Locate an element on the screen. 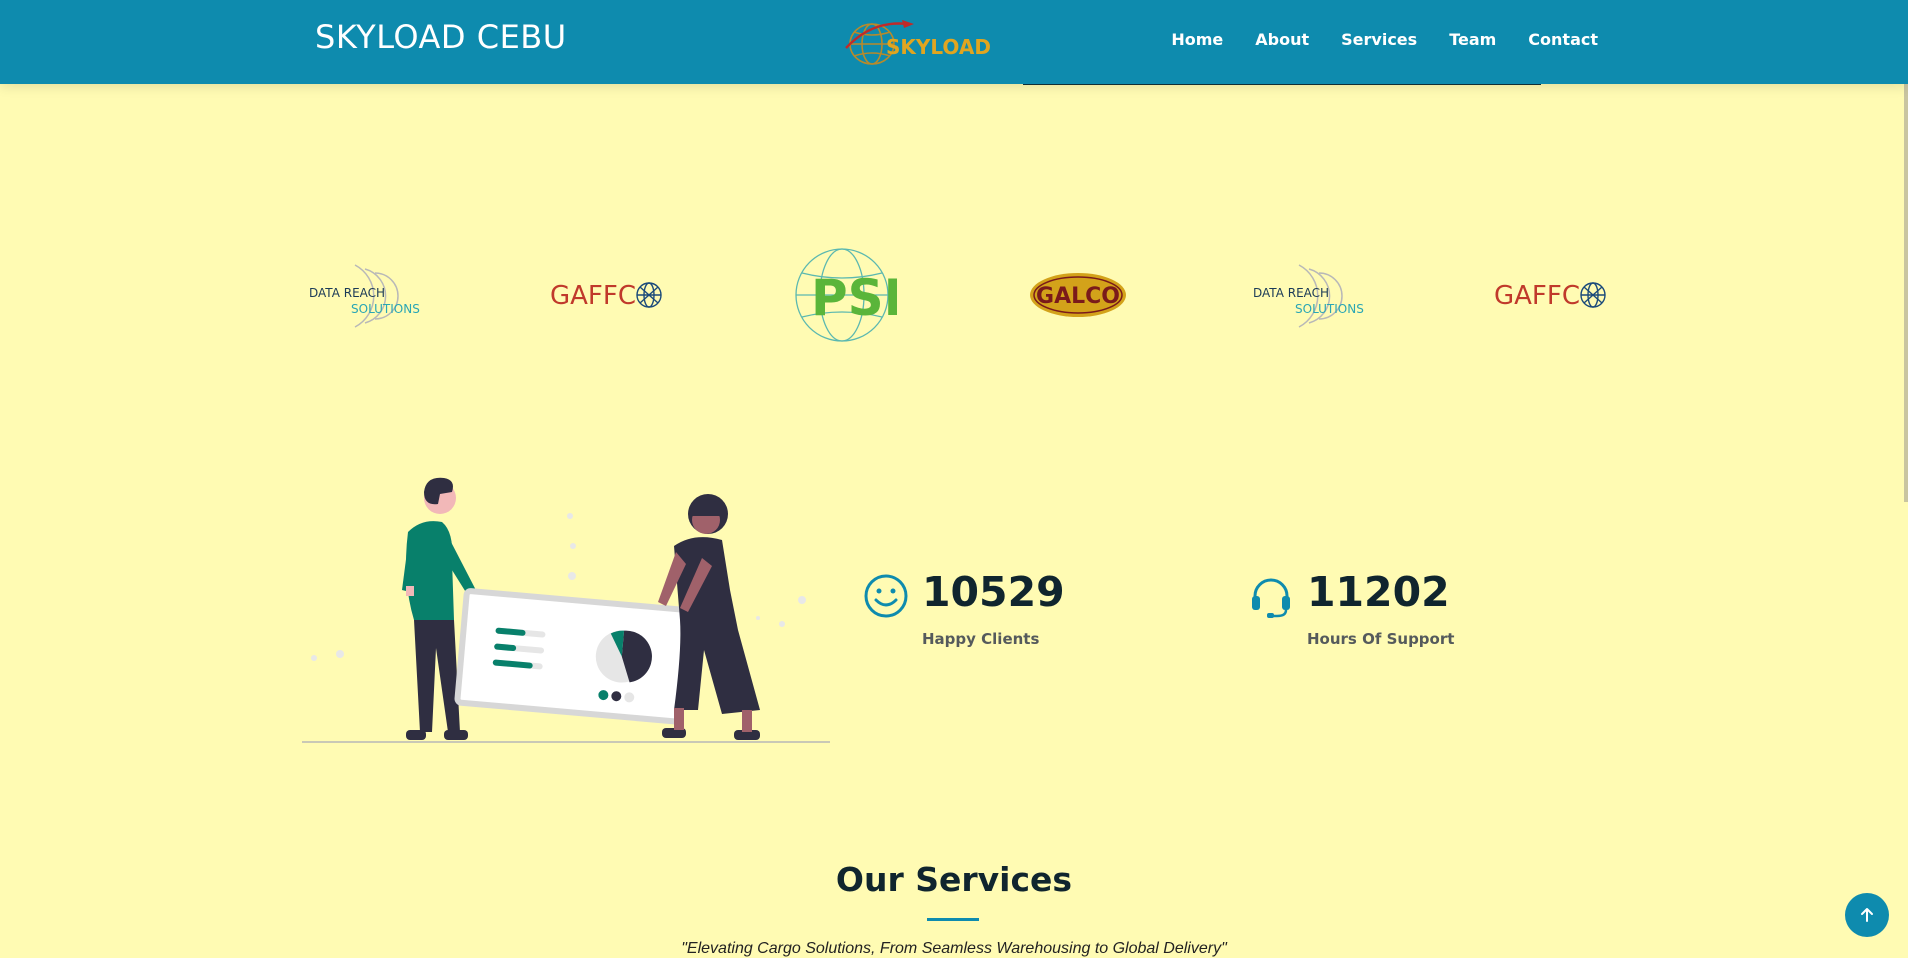 This screenshot has width=1908, height=958. scrollbar-thumb is located at coordinates (1906, 292).